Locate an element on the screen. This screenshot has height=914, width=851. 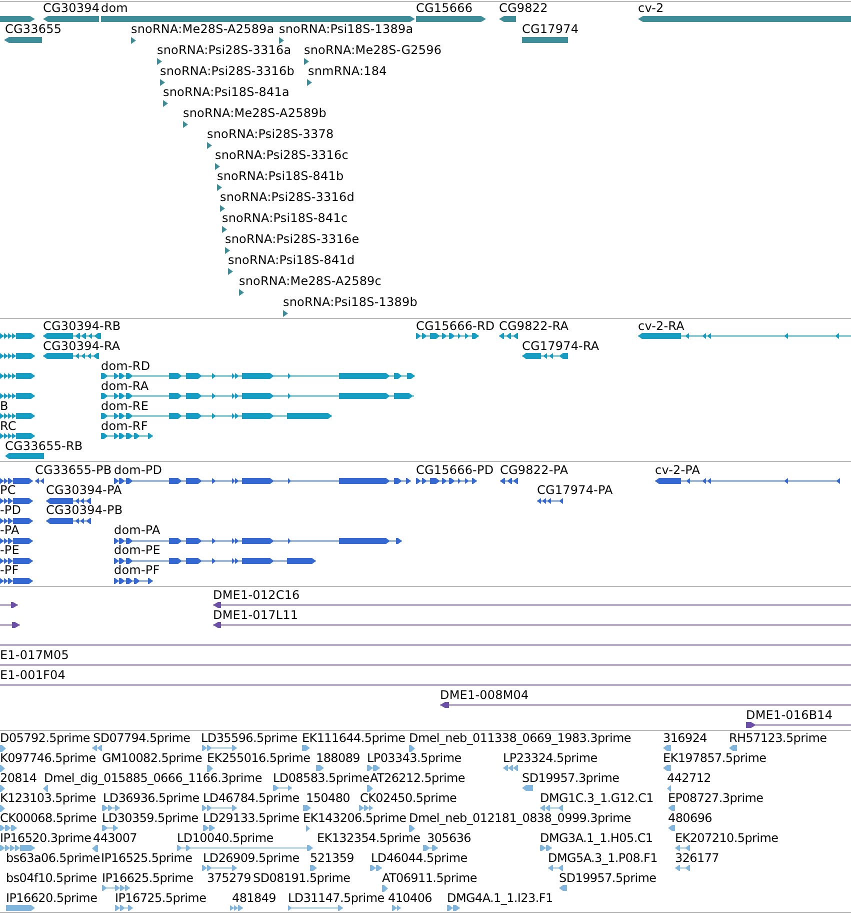
est-label: IP16525.5prime is located at coordinates (146, 858).